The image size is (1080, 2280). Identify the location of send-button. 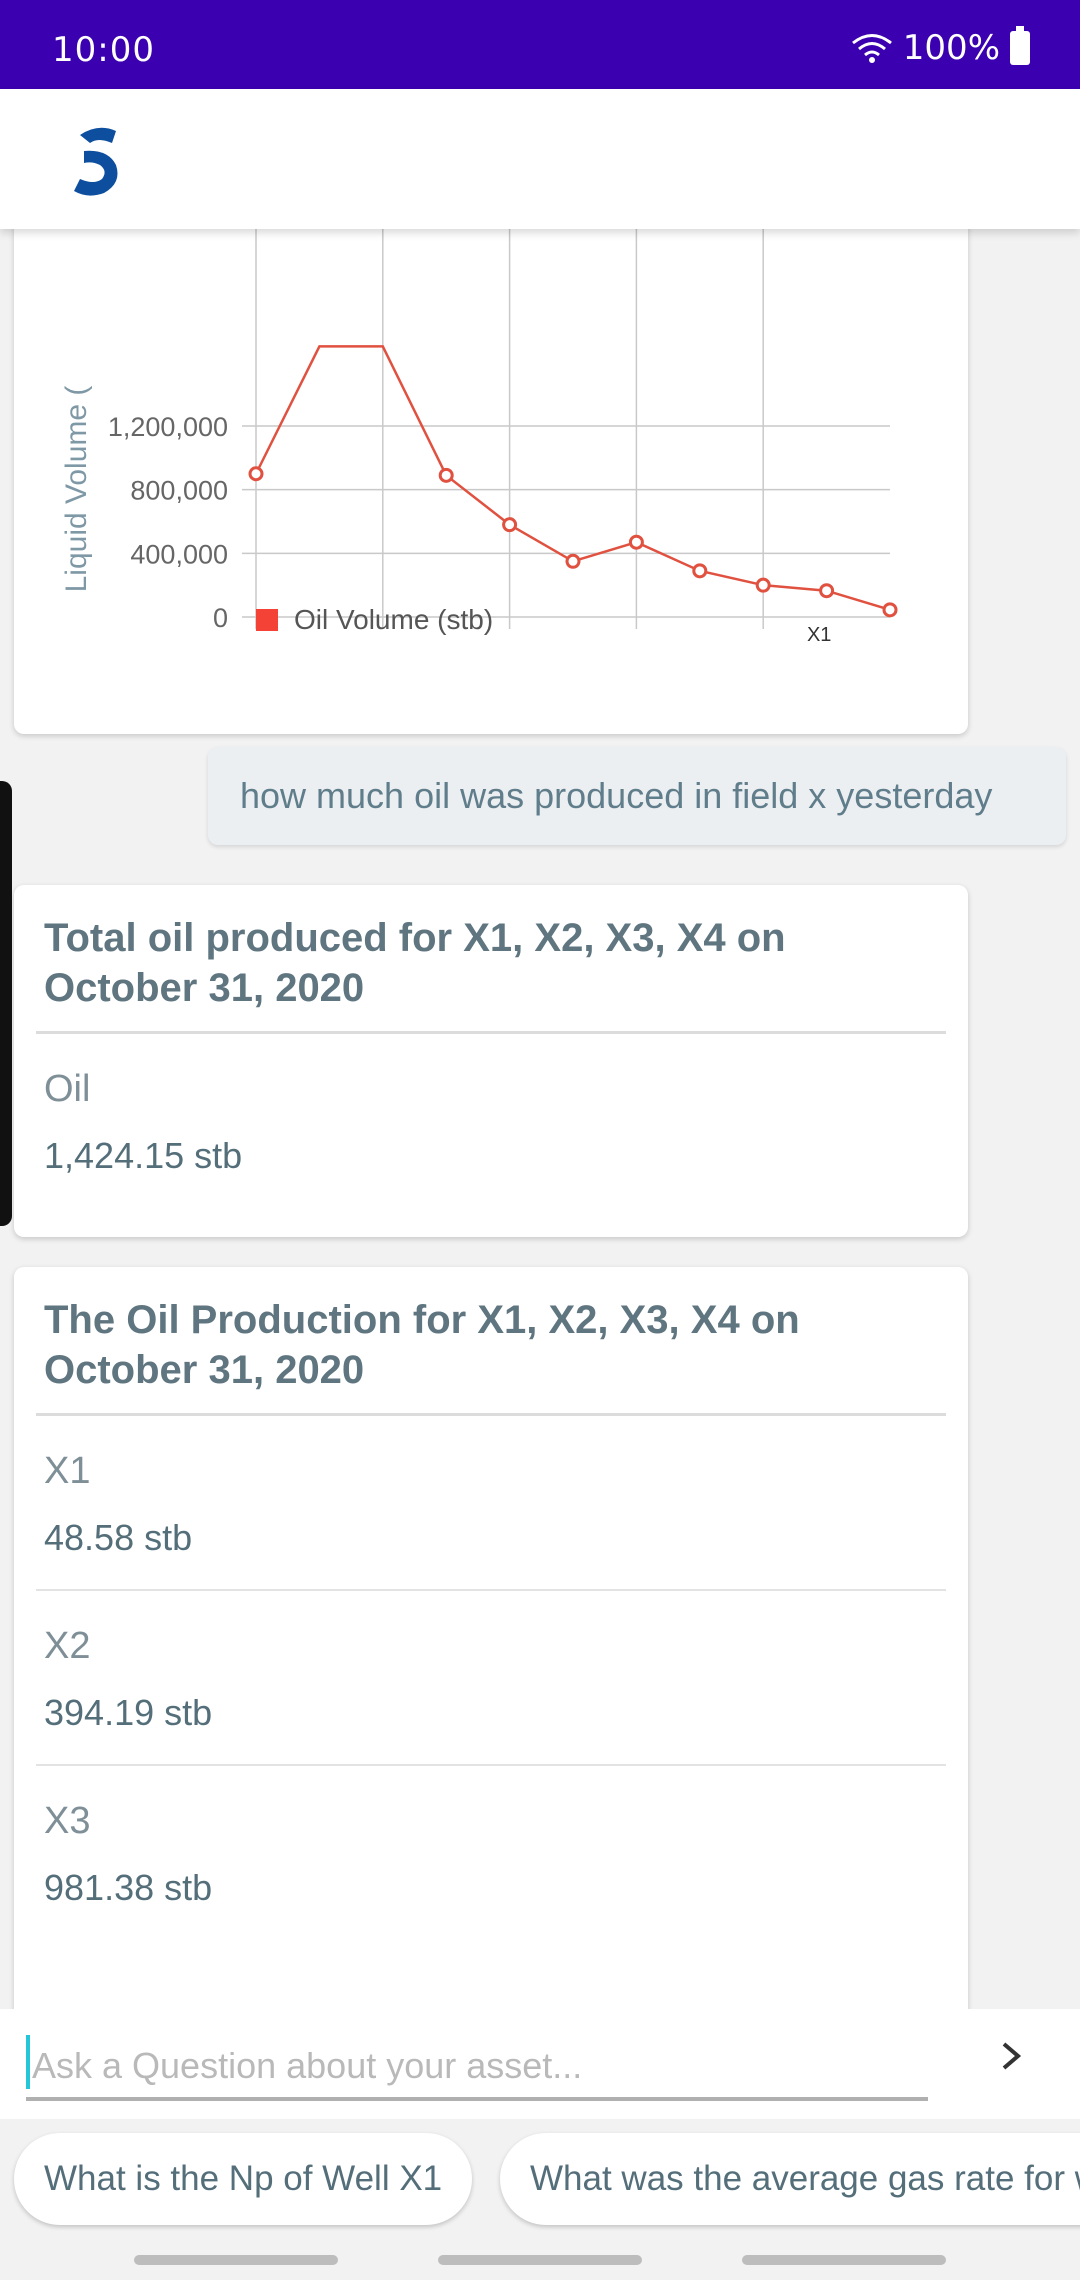
(1011, 2061).